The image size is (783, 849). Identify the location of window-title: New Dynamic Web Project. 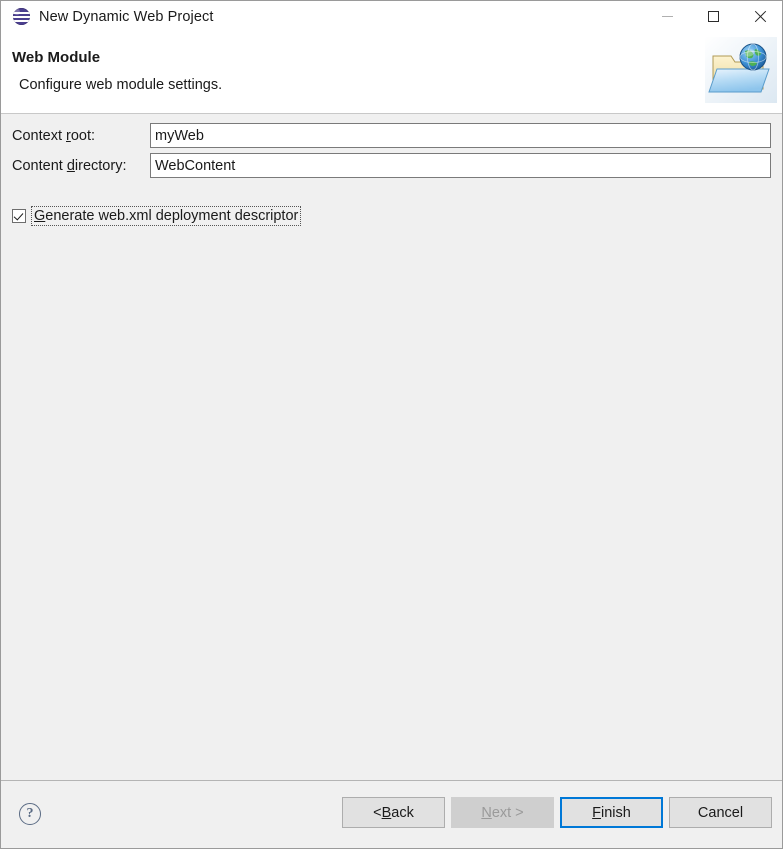
(126, 16).